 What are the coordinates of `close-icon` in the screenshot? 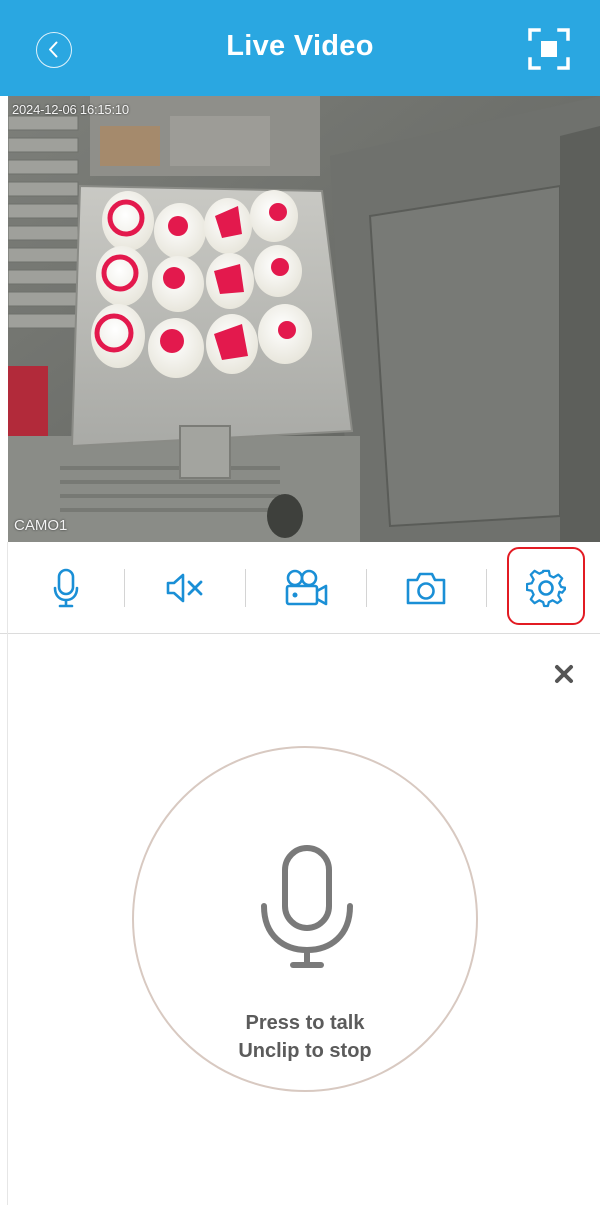 It's located at (564, 674).